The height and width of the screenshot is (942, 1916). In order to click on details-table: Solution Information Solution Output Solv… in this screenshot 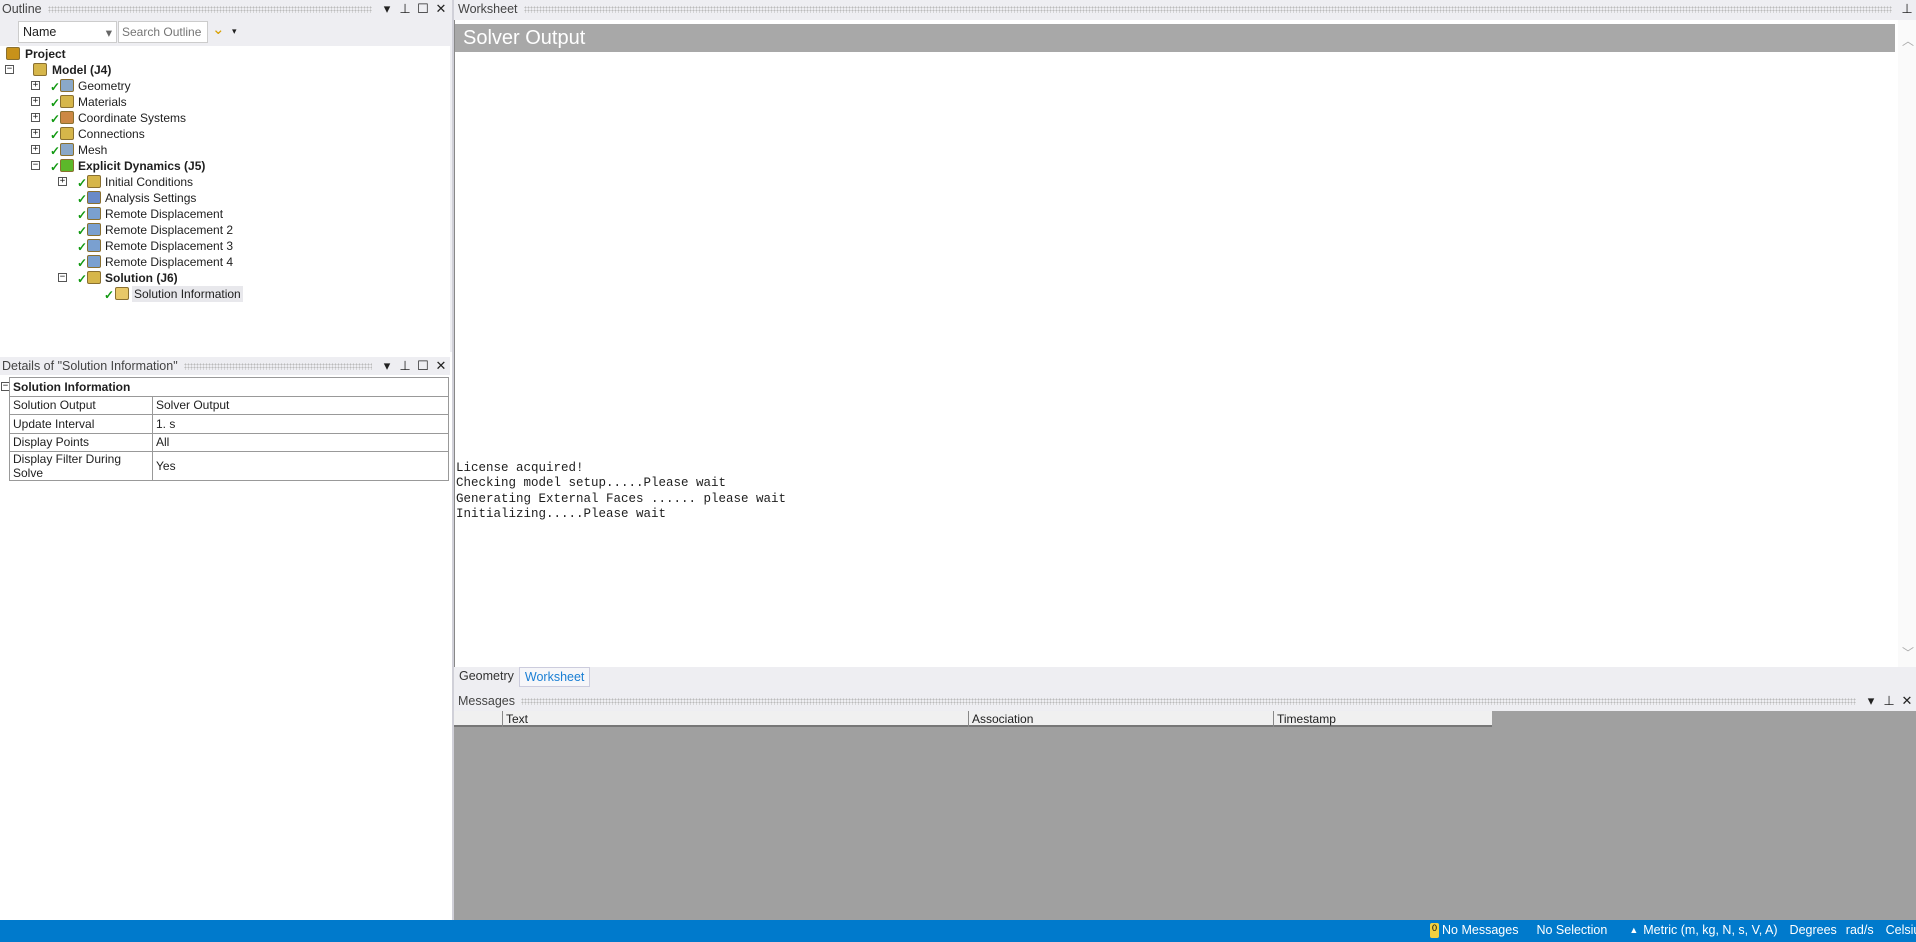, I will do `click(229, 429)`.